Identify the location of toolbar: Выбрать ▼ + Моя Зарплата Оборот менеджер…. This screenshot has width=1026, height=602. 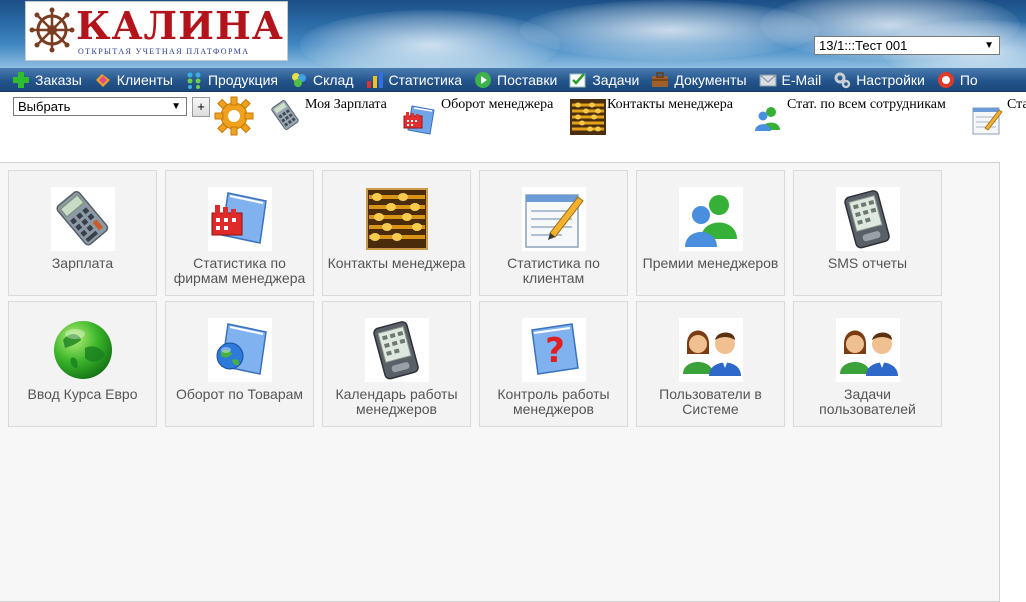
(513, 117).